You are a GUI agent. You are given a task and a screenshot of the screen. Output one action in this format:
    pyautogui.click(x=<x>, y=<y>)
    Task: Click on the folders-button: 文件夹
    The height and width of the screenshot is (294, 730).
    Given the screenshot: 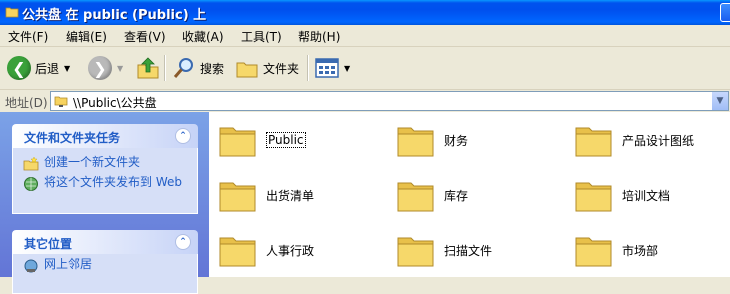 What is the action you would take?
    pyautogui.click(x=267, y=68)
    